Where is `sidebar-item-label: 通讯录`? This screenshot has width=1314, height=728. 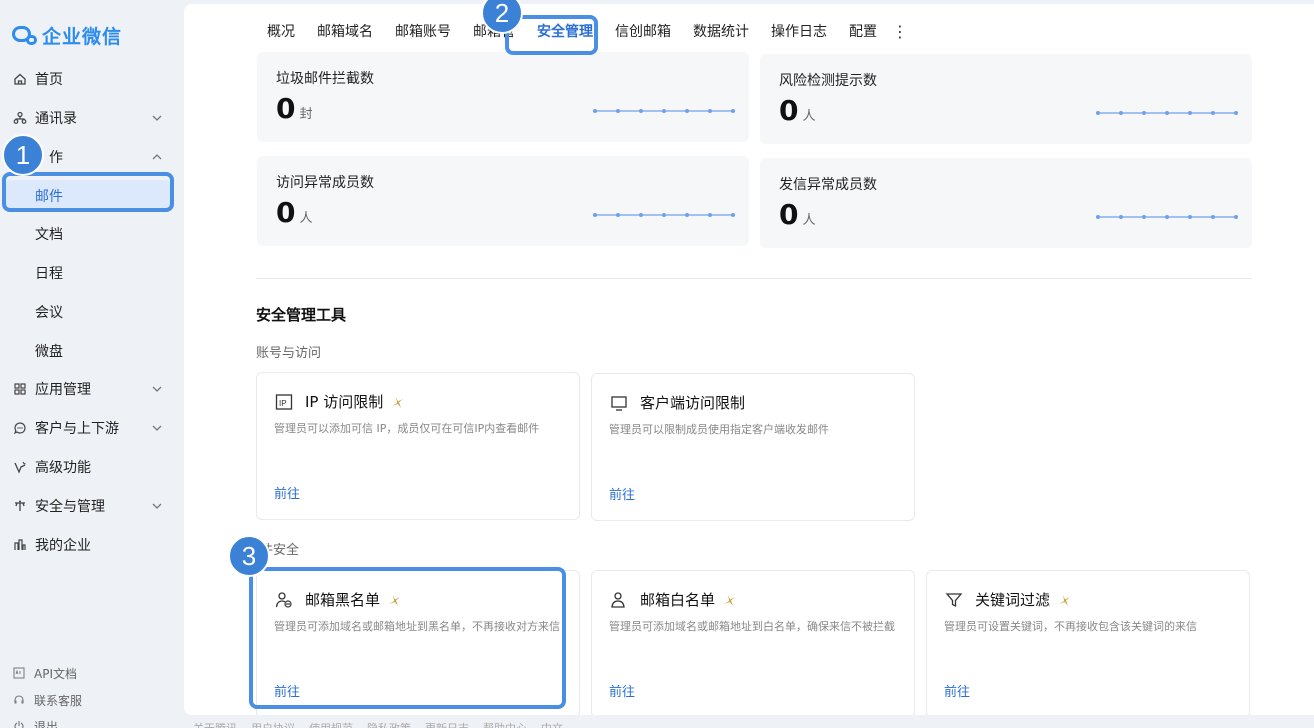
sidebar-item-label: 通讯录 is located at coordinates (56, 119).